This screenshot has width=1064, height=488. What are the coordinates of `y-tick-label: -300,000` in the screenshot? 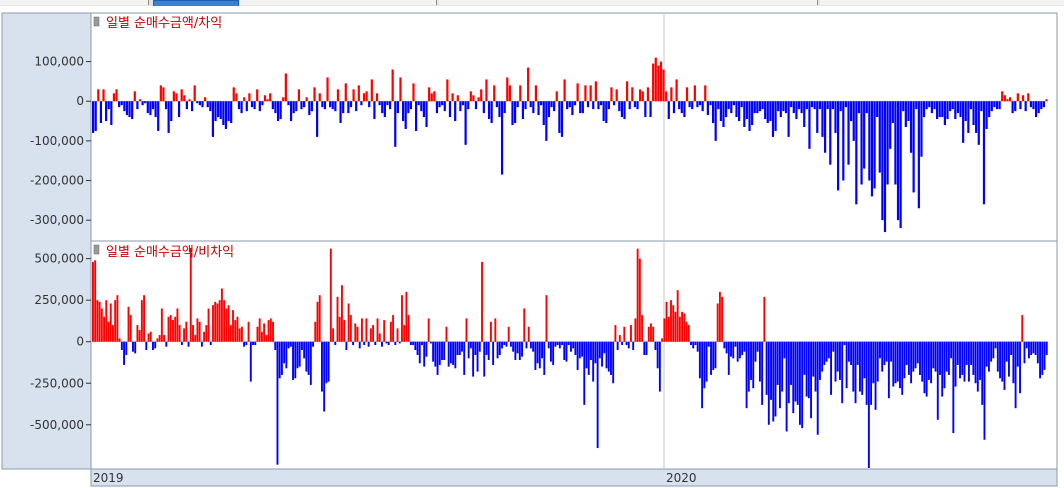 It's located at (57, 220).